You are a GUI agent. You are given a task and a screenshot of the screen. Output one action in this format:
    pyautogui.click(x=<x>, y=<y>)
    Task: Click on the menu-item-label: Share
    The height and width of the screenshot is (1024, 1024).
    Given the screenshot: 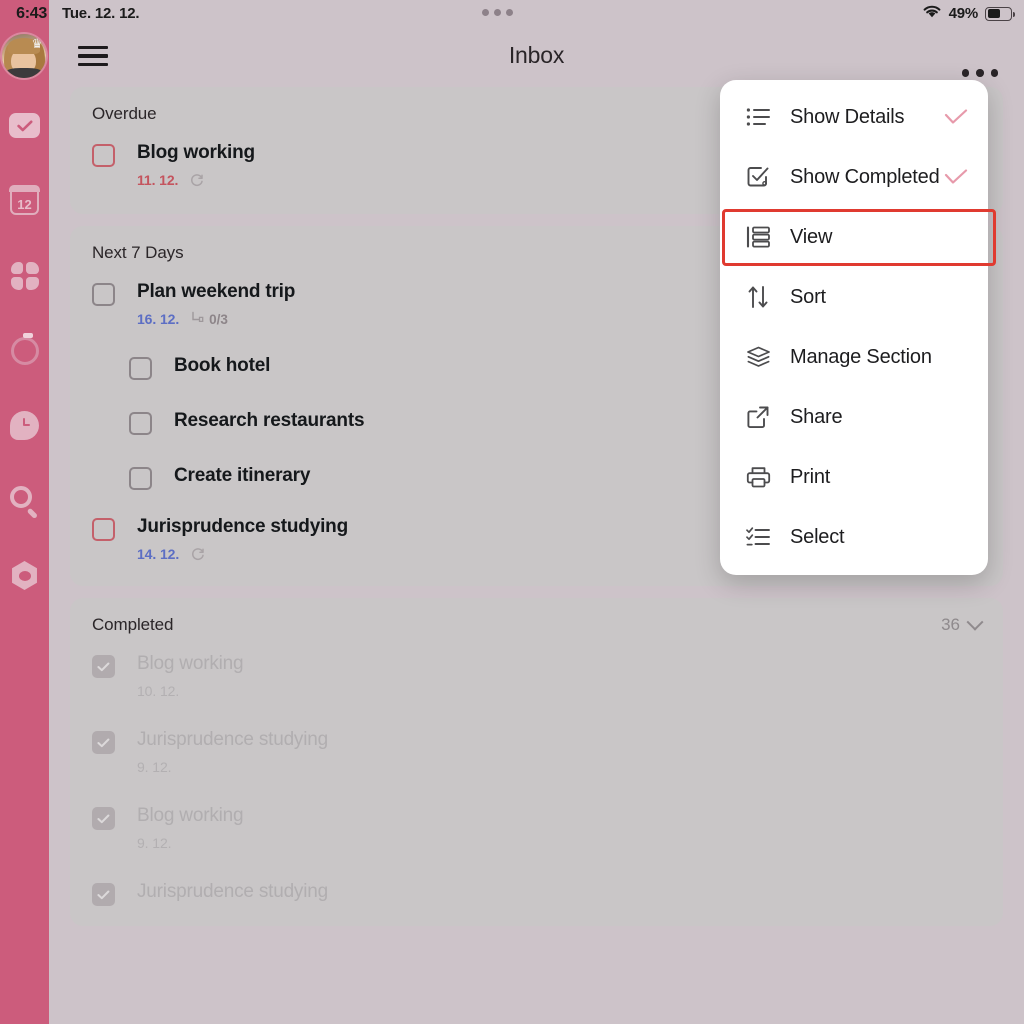 What is the action you would take?
    pyautogui.click(x=816, y=416)
    